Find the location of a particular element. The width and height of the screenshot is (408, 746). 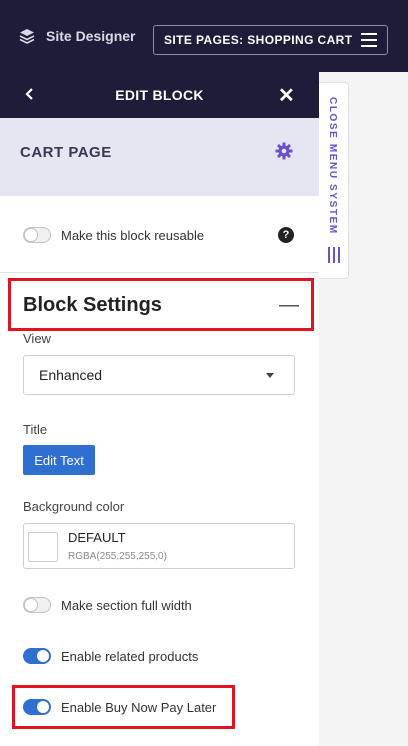

panel-title: EDIT BLOCK is located at coordinates (159, 95).